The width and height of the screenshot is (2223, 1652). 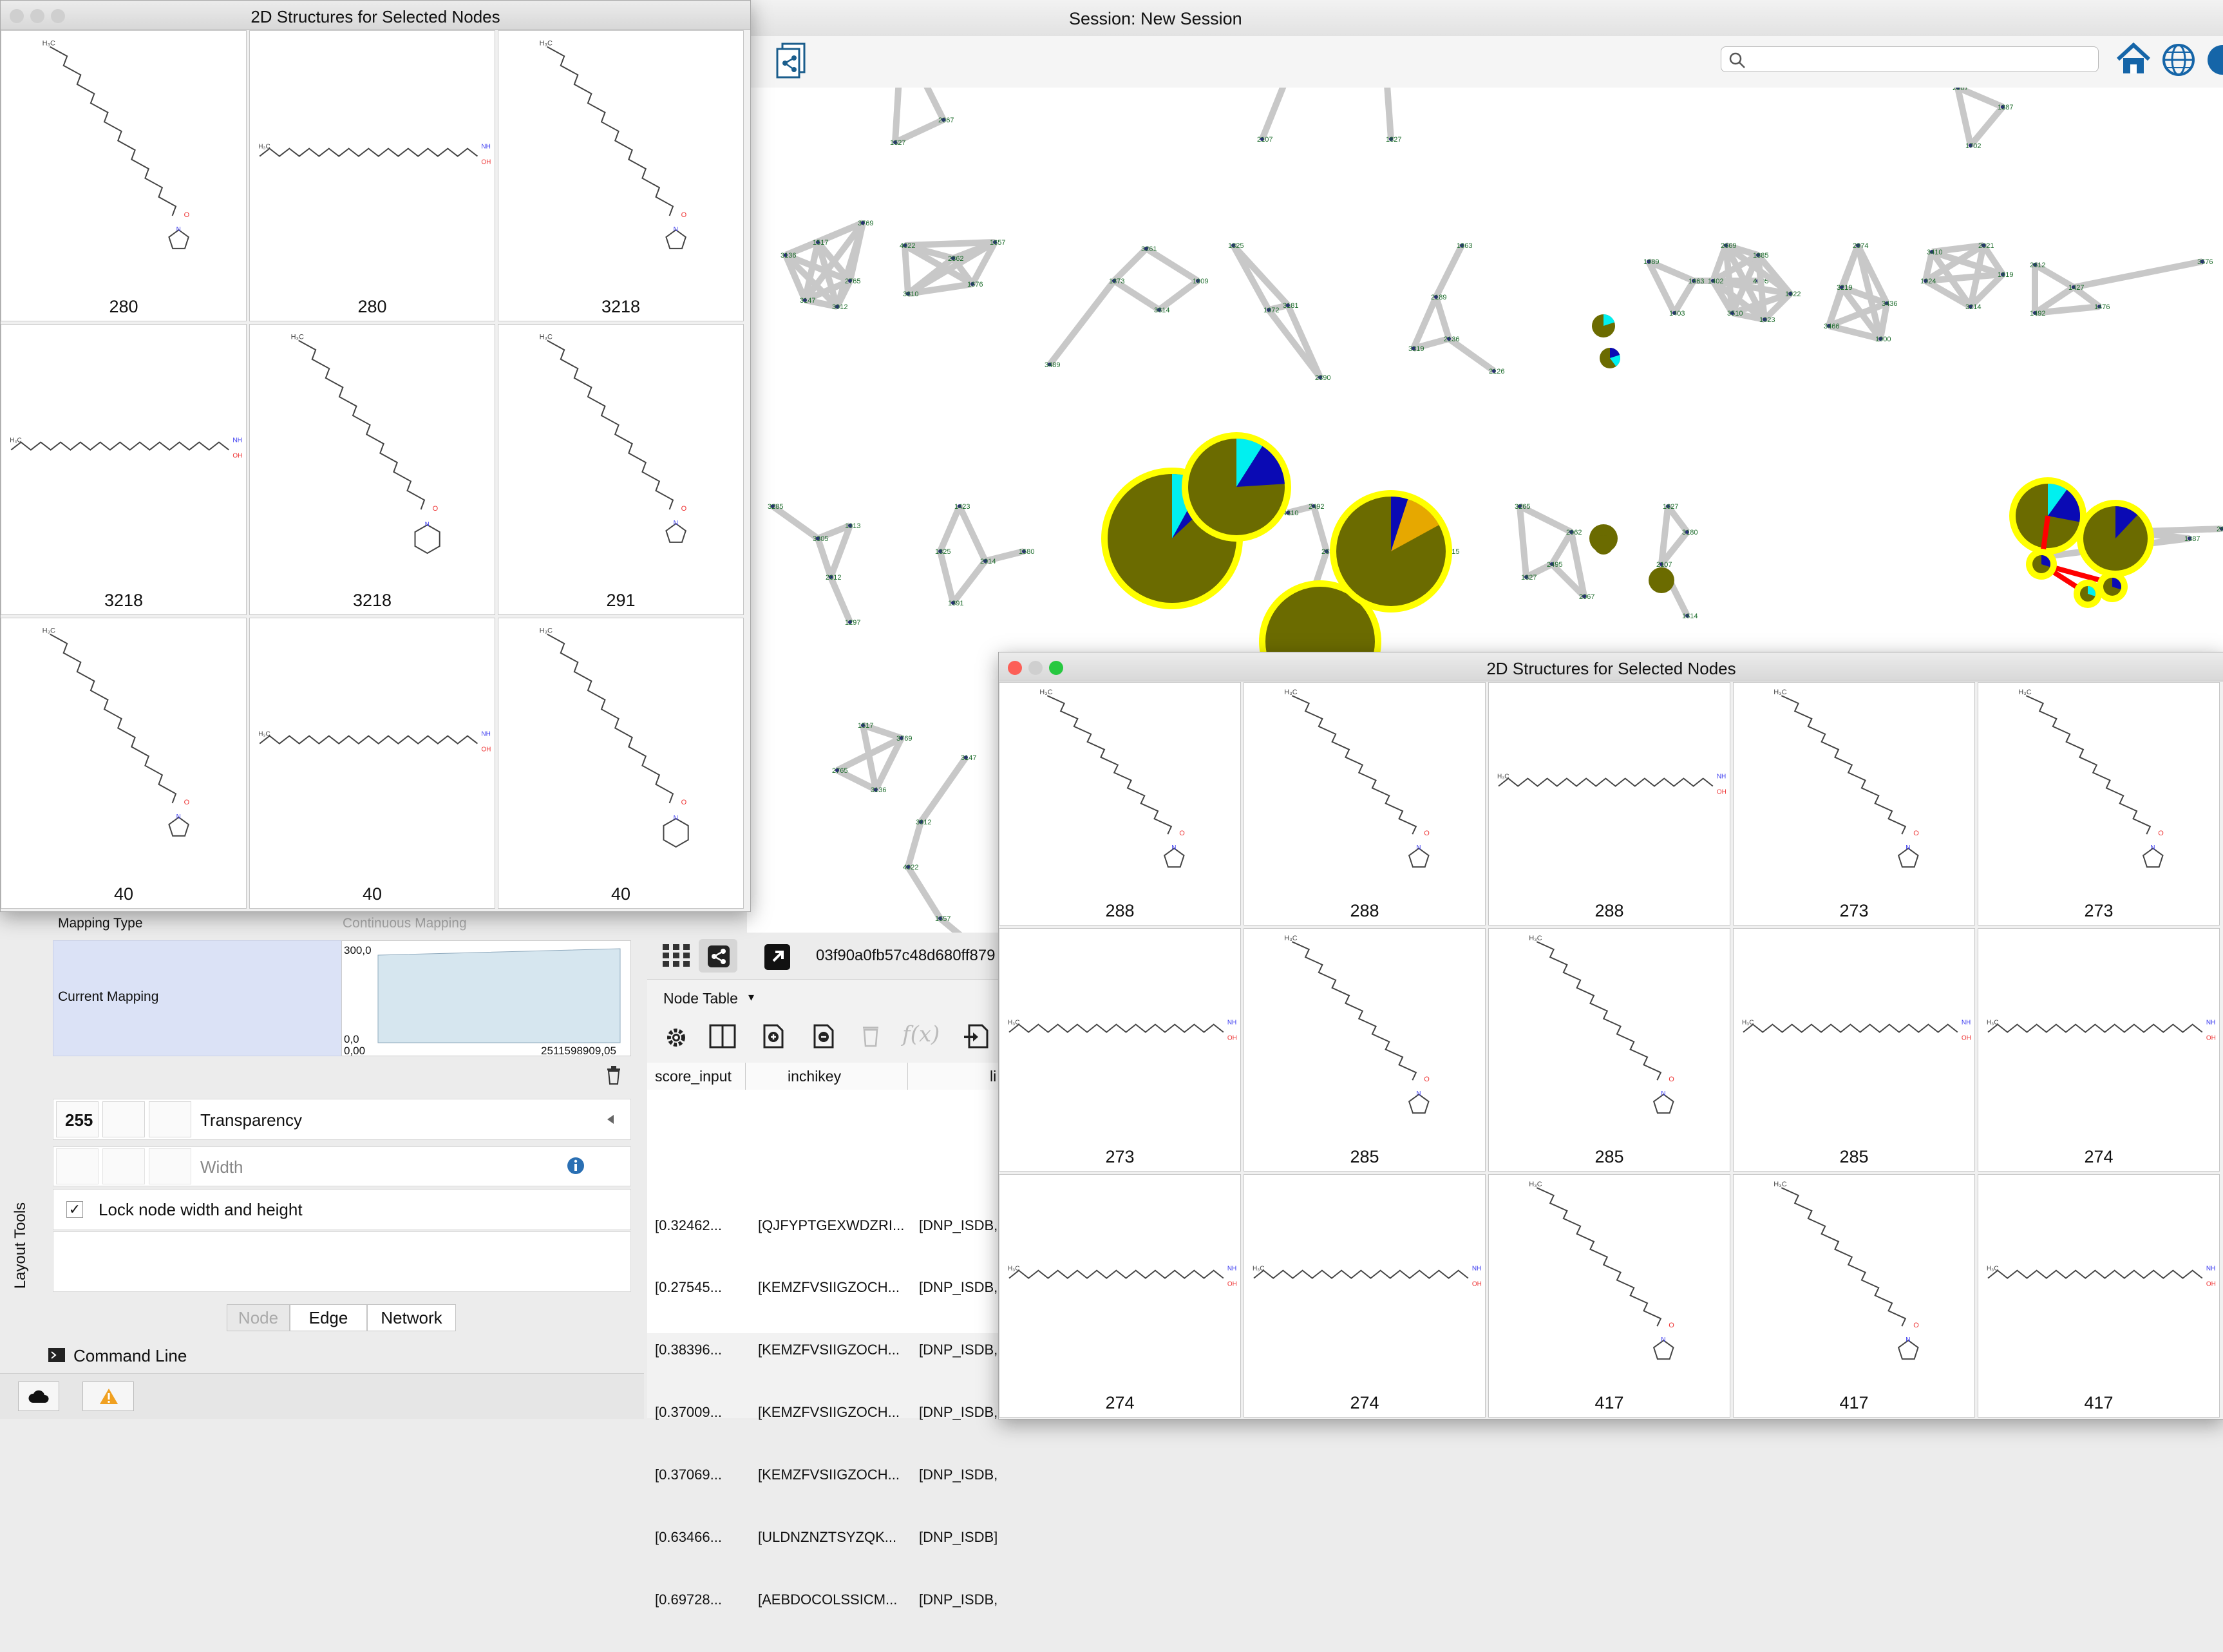 I want to click on home-icon, so click(x=2133, y=59).